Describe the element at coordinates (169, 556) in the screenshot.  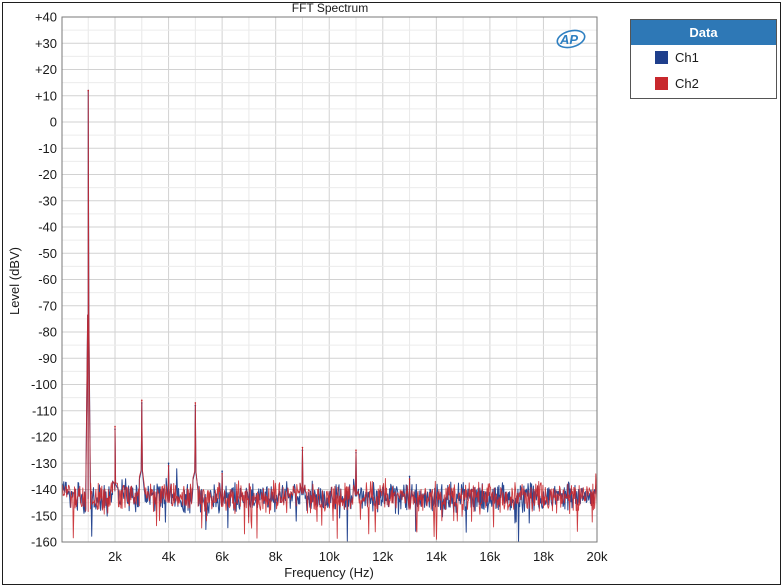
I see `x-tick-label: 4k` at that location.